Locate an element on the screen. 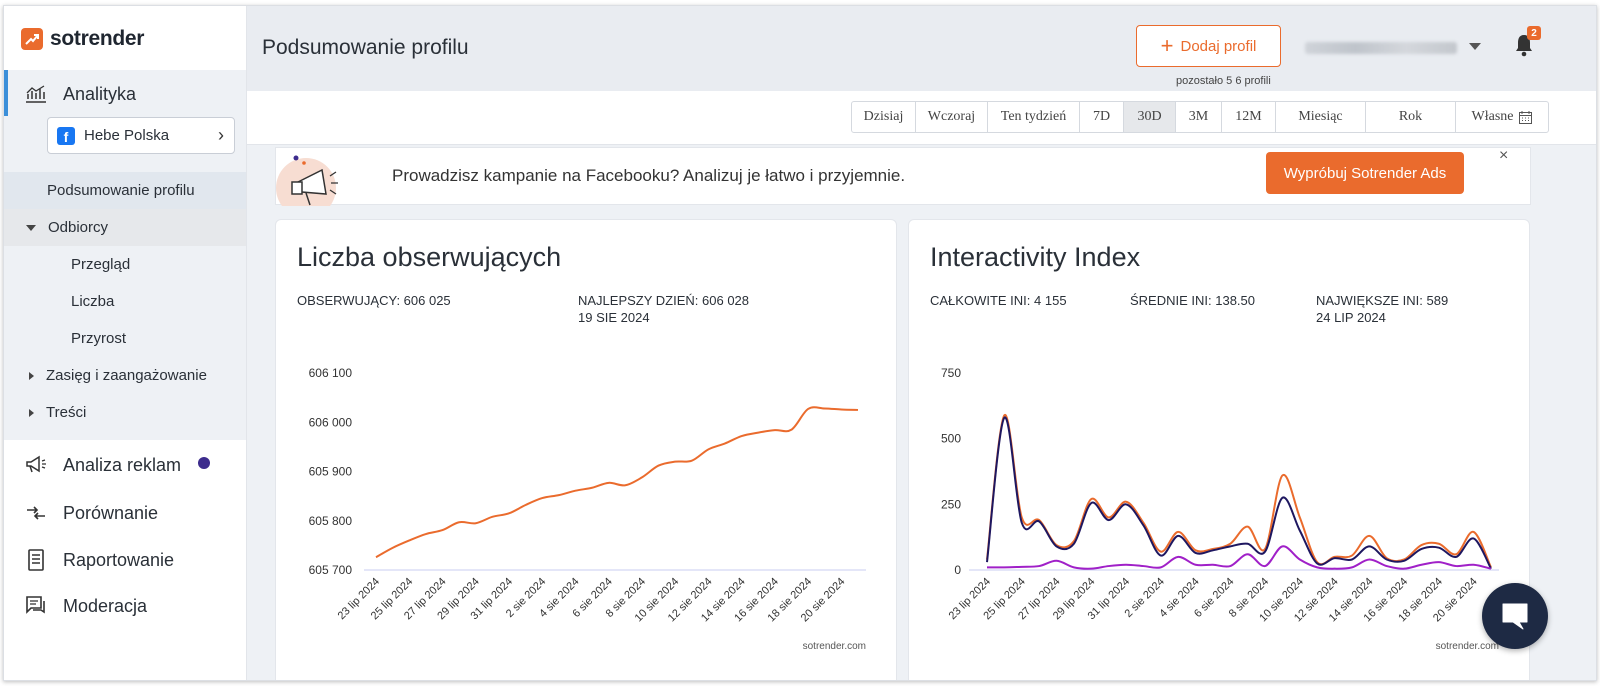 Image resolution: width=1600 pixels, height=686 pixels. range-12m: 12M is located at coordinates (1249, 117).